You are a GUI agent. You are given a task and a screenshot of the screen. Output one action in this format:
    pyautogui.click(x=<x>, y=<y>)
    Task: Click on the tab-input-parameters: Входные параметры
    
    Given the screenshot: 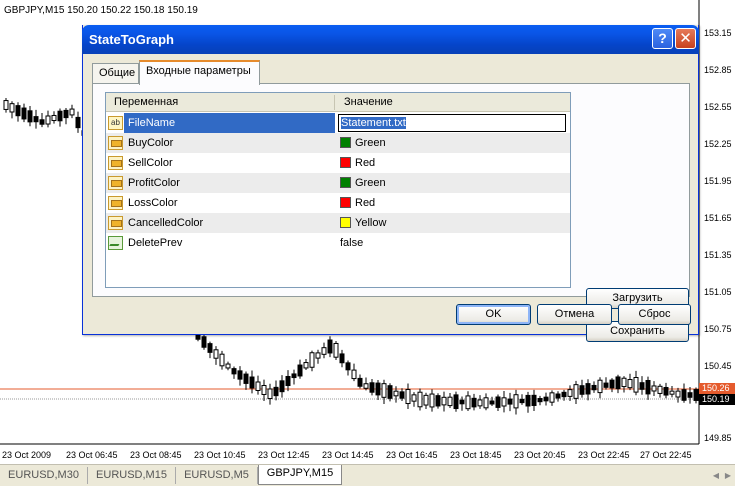 What is the action you would take?
    pyautogui.click(x=199, y=72)
    